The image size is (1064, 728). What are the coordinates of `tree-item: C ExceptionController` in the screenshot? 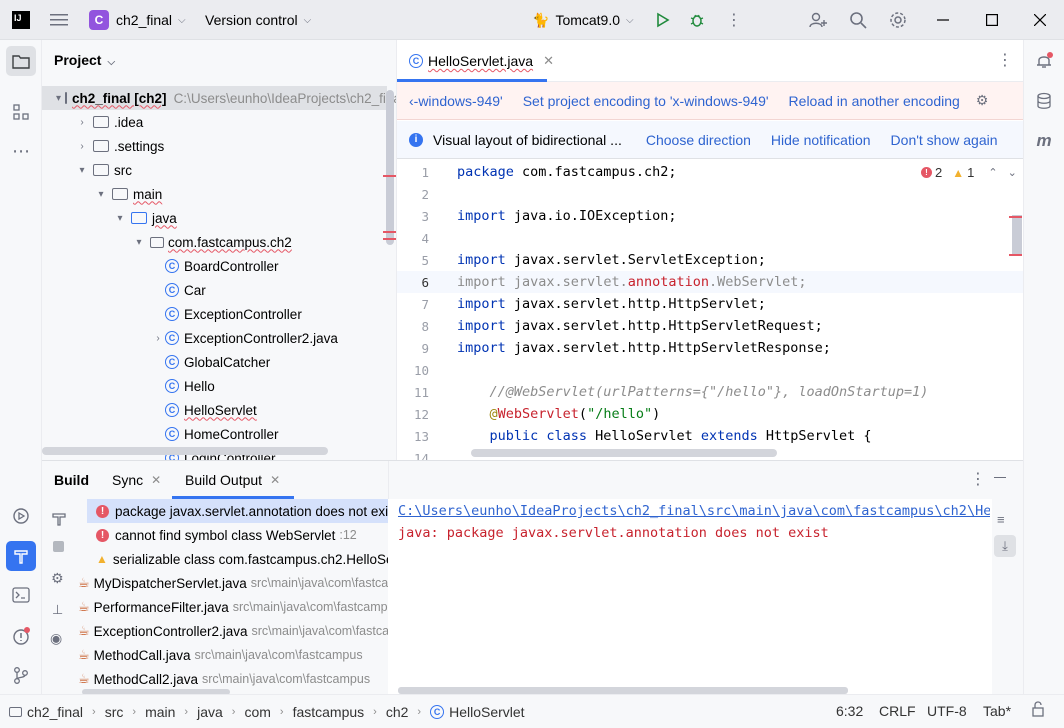 It's located at (214, 314).